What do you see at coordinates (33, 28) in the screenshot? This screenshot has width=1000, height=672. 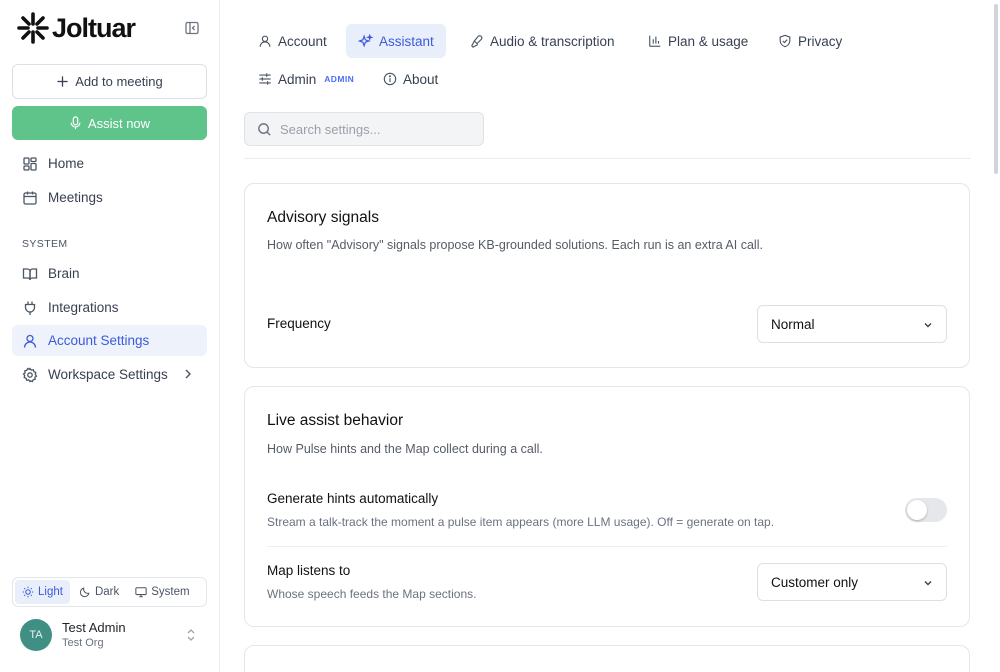 I see `logo-icon` at bounding box center [33, 28].